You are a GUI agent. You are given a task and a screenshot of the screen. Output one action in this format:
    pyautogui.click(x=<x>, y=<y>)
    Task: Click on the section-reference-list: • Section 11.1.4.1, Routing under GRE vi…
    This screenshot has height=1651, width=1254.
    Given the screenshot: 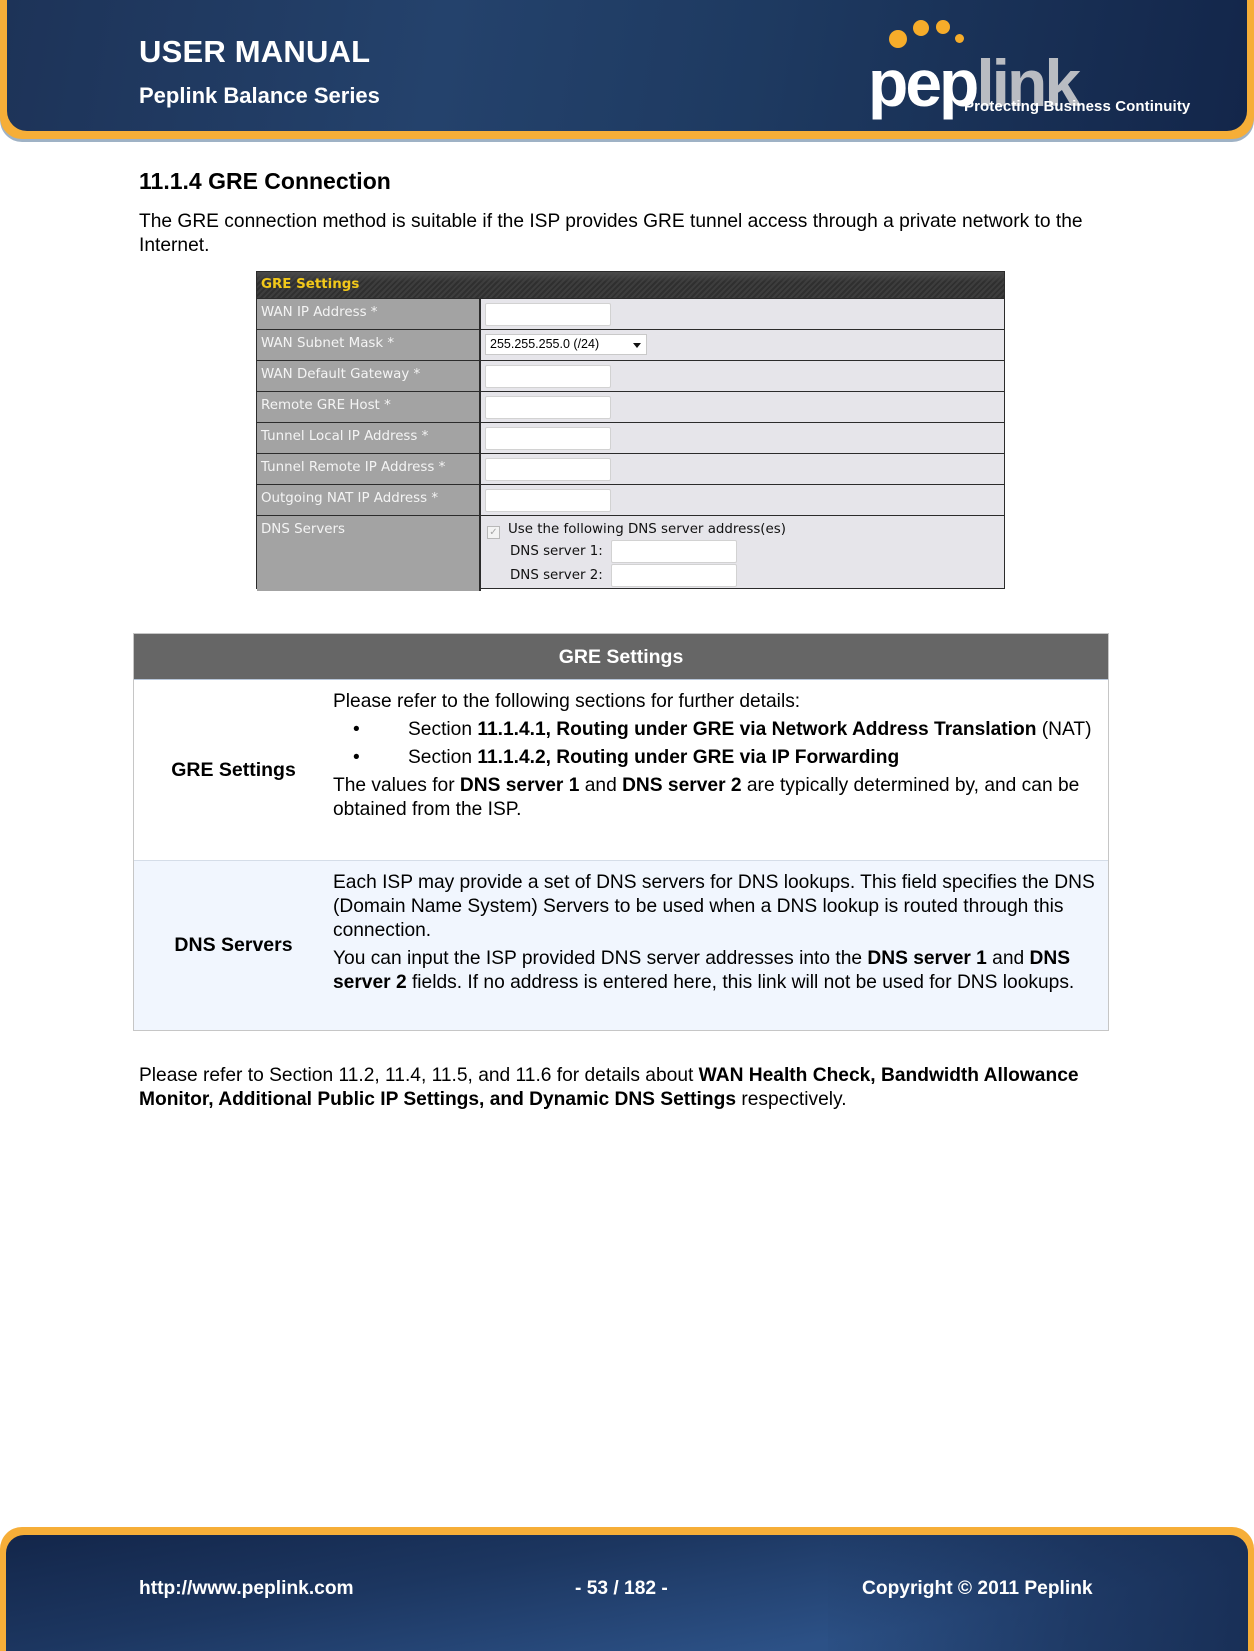 What is the action you would take?
    pyautogui.click(x=717, y=744)
    